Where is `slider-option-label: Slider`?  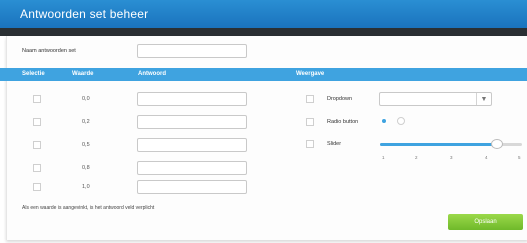
slider-option-label: Slider is located at coordinates (334, 144).